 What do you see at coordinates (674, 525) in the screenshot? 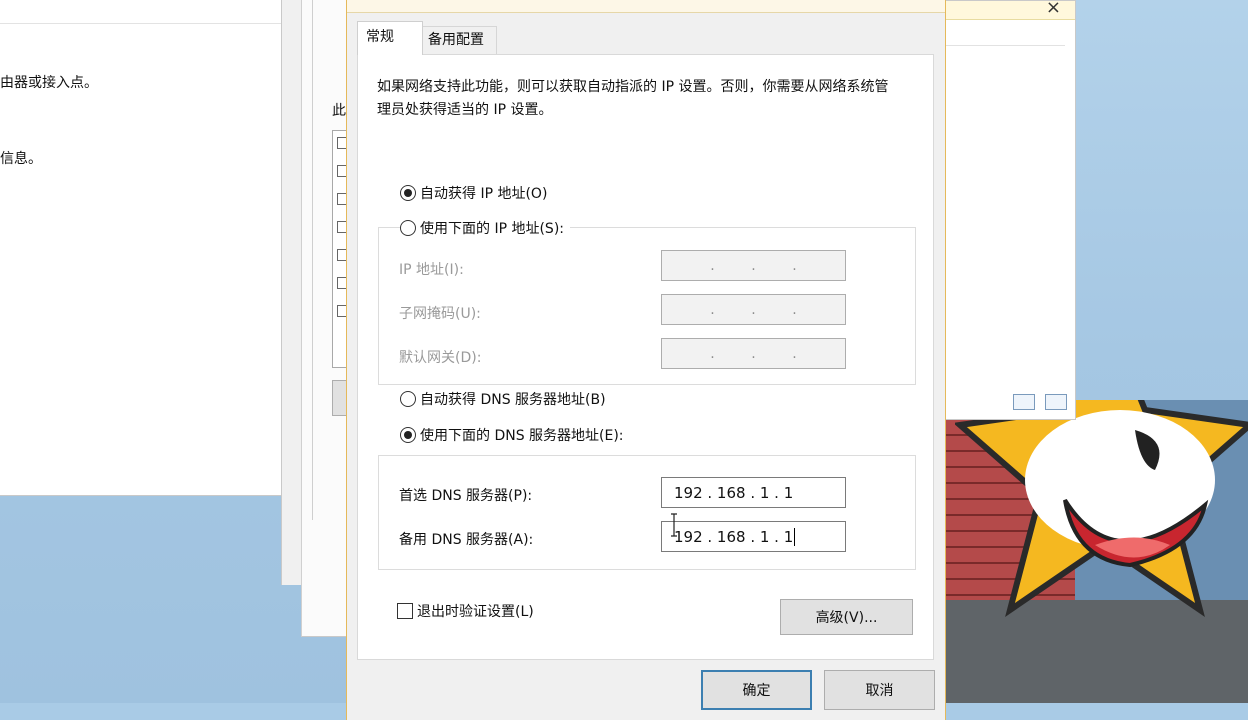
I see `text-cursor-icon` at bounding box center [674, 525].